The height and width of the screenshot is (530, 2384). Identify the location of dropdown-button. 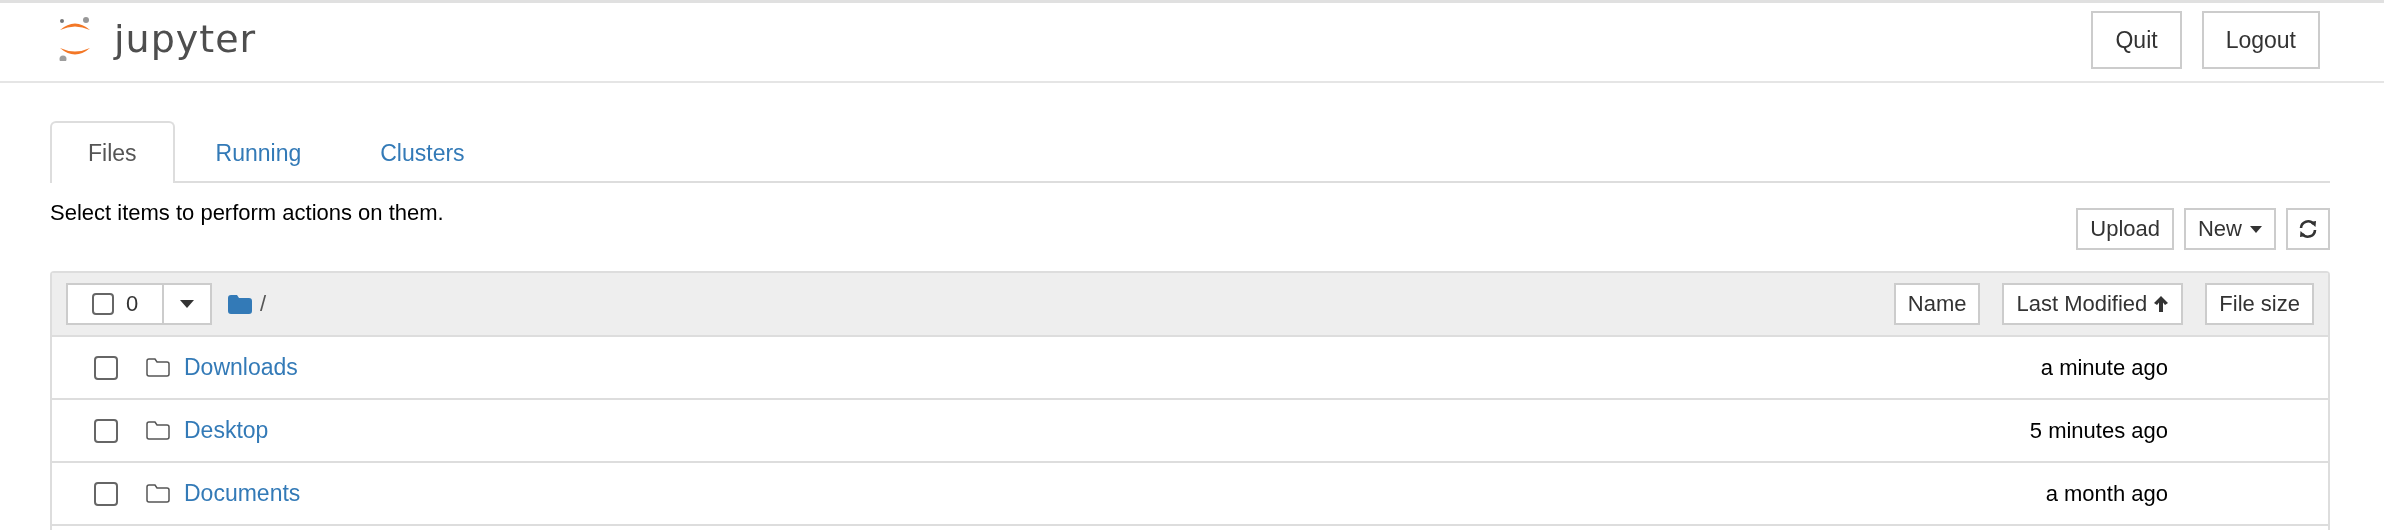
(187, 304).